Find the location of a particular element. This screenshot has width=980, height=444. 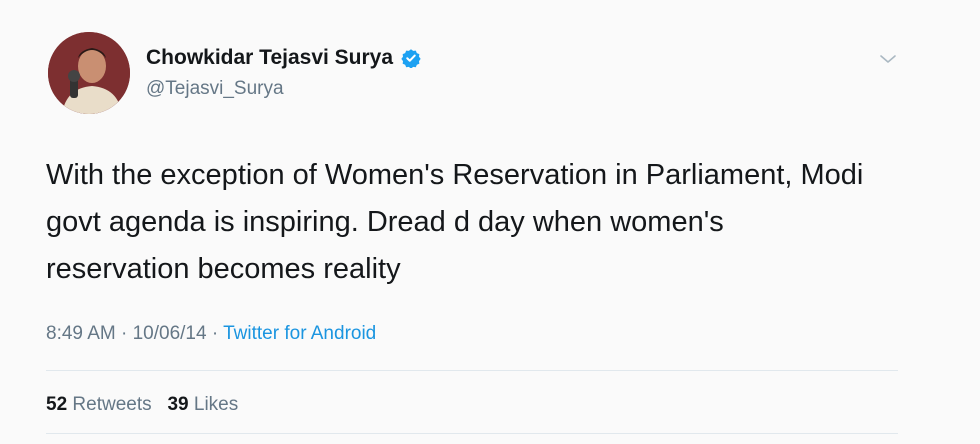

tweet-stats: 52 Retweets 39 Likes is located at coordinates (142, 405).